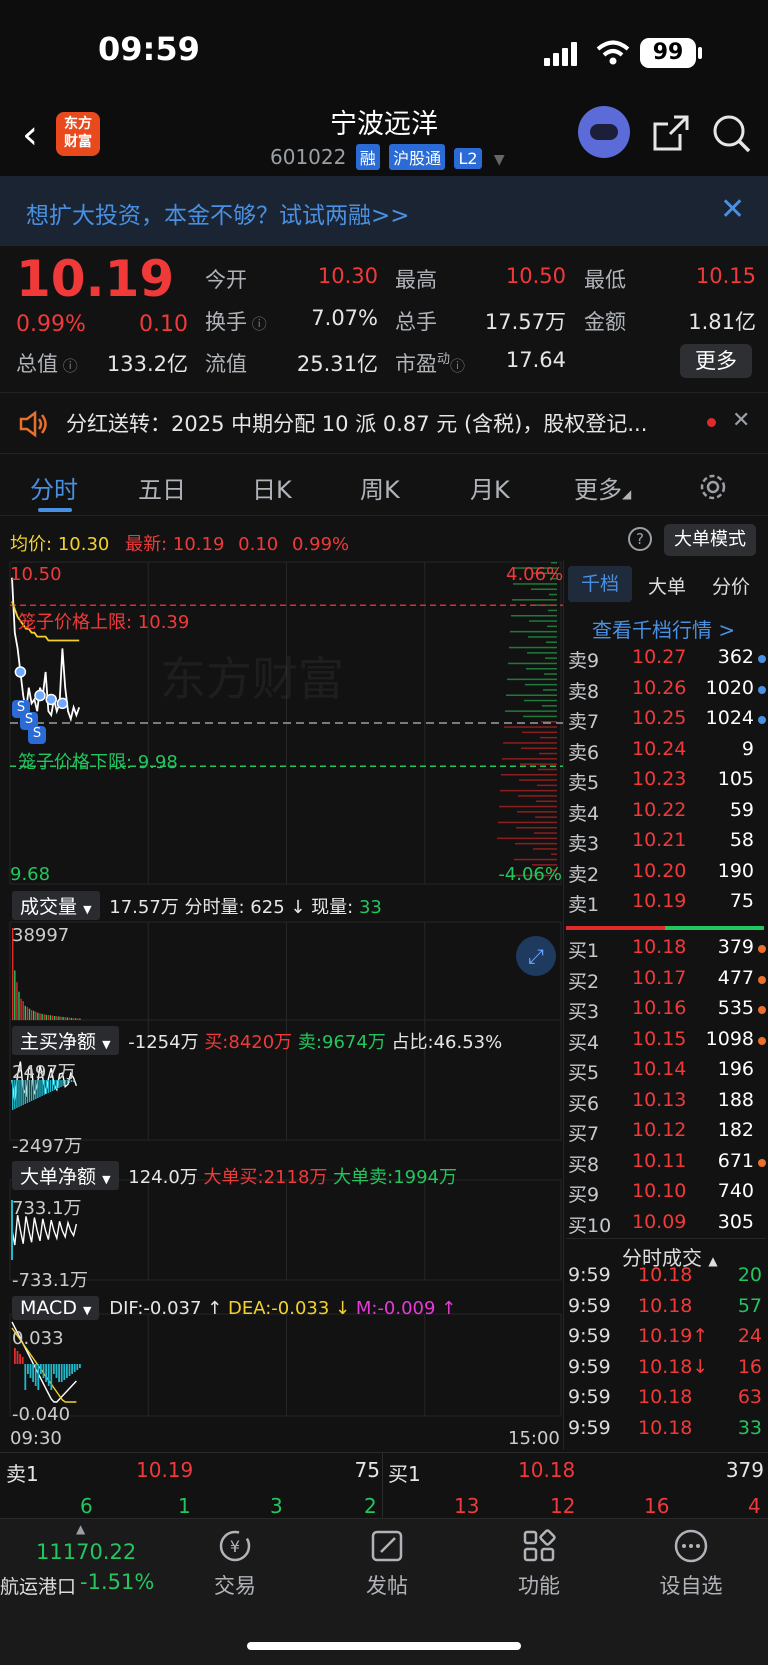 This screenshot has width=768, height=1665. Describe the element at coordinates (731, 585) in the screenshot. I see `tab-price-dist: 分价` at that location.